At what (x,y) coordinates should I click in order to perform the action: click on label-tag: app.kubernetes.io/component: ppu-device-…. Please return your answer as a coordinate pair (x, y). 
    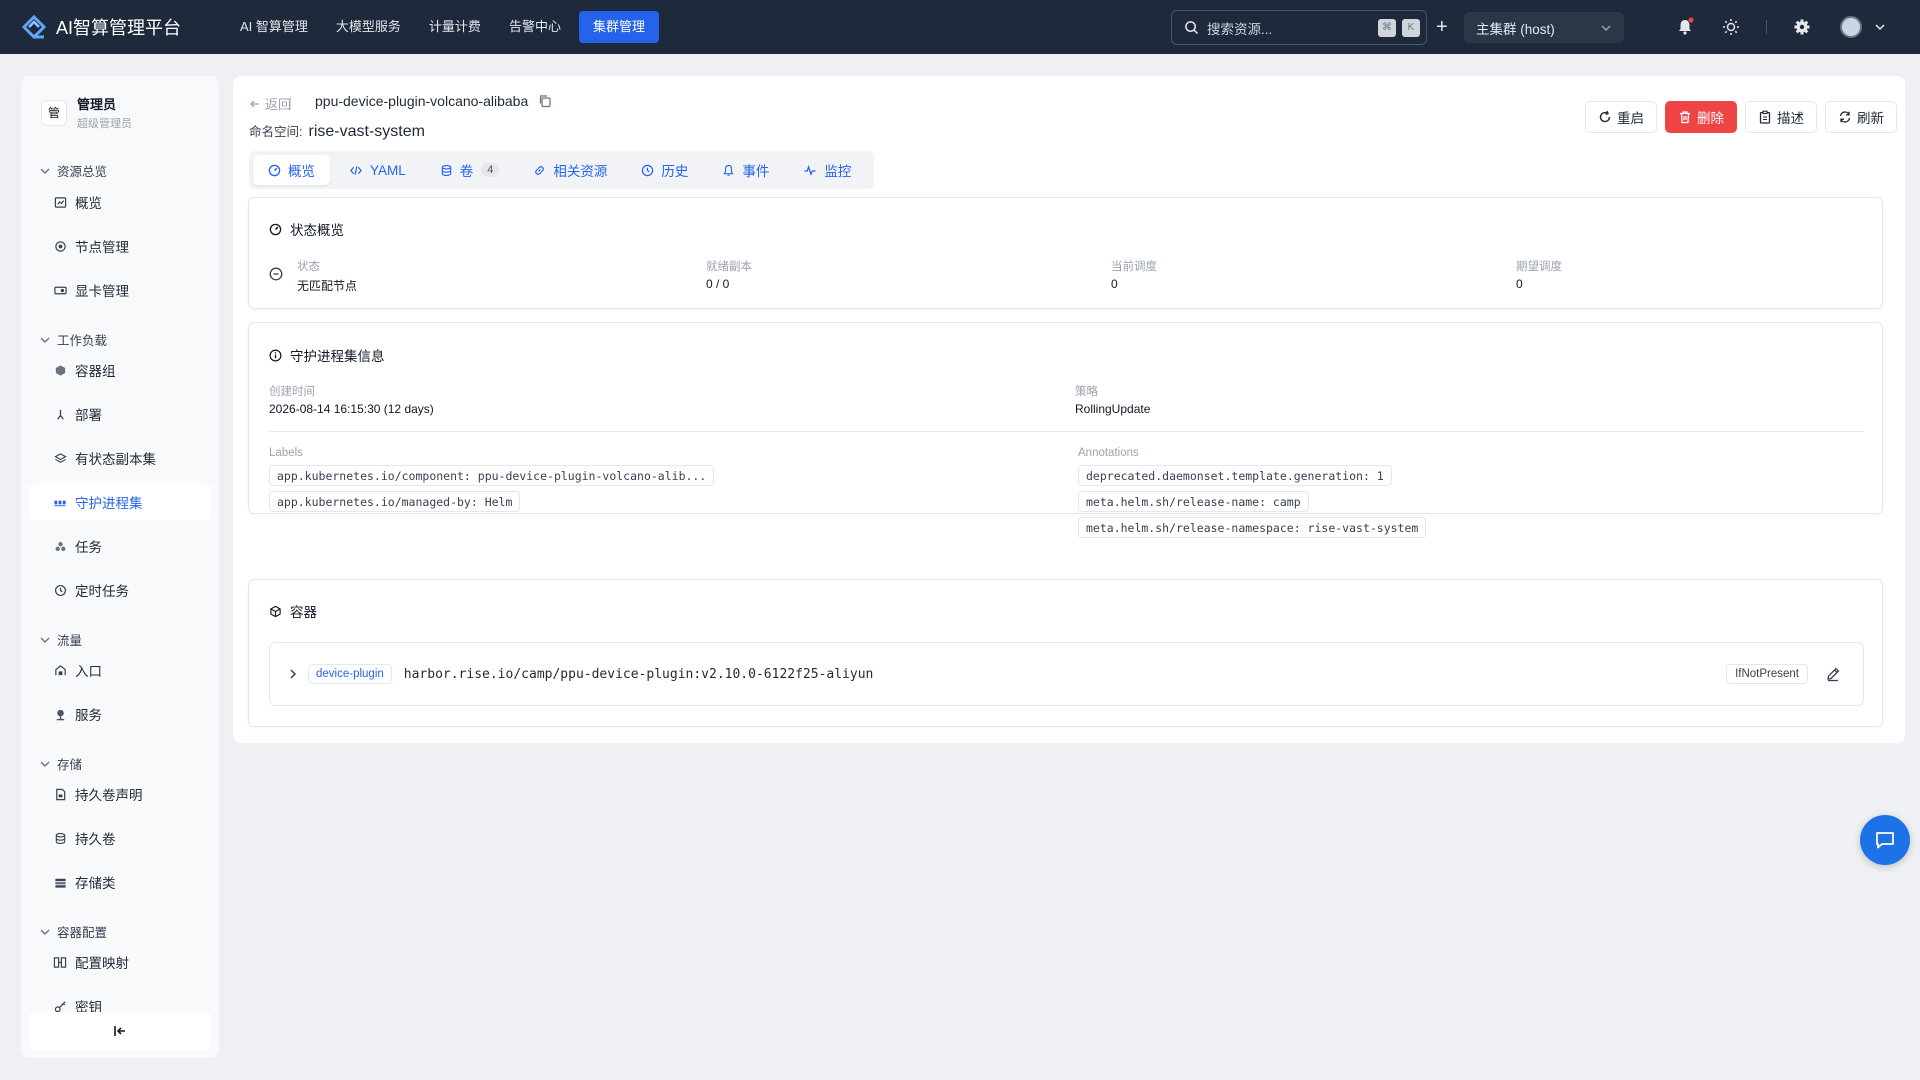
    Looking at the image, I should click on (492, 475).